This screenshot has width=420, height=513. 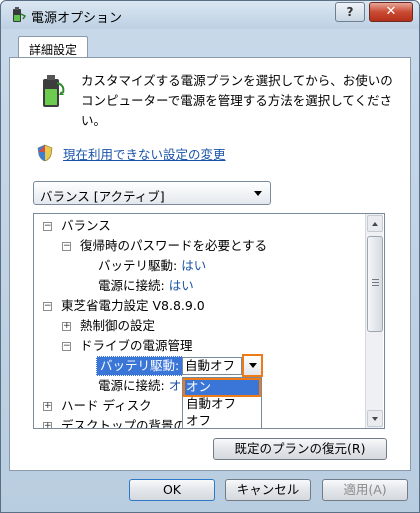 What do you see at coordinates (375, 223) in the screenshot?
I see `scroll-up-button` at bounding box center [375, 223].